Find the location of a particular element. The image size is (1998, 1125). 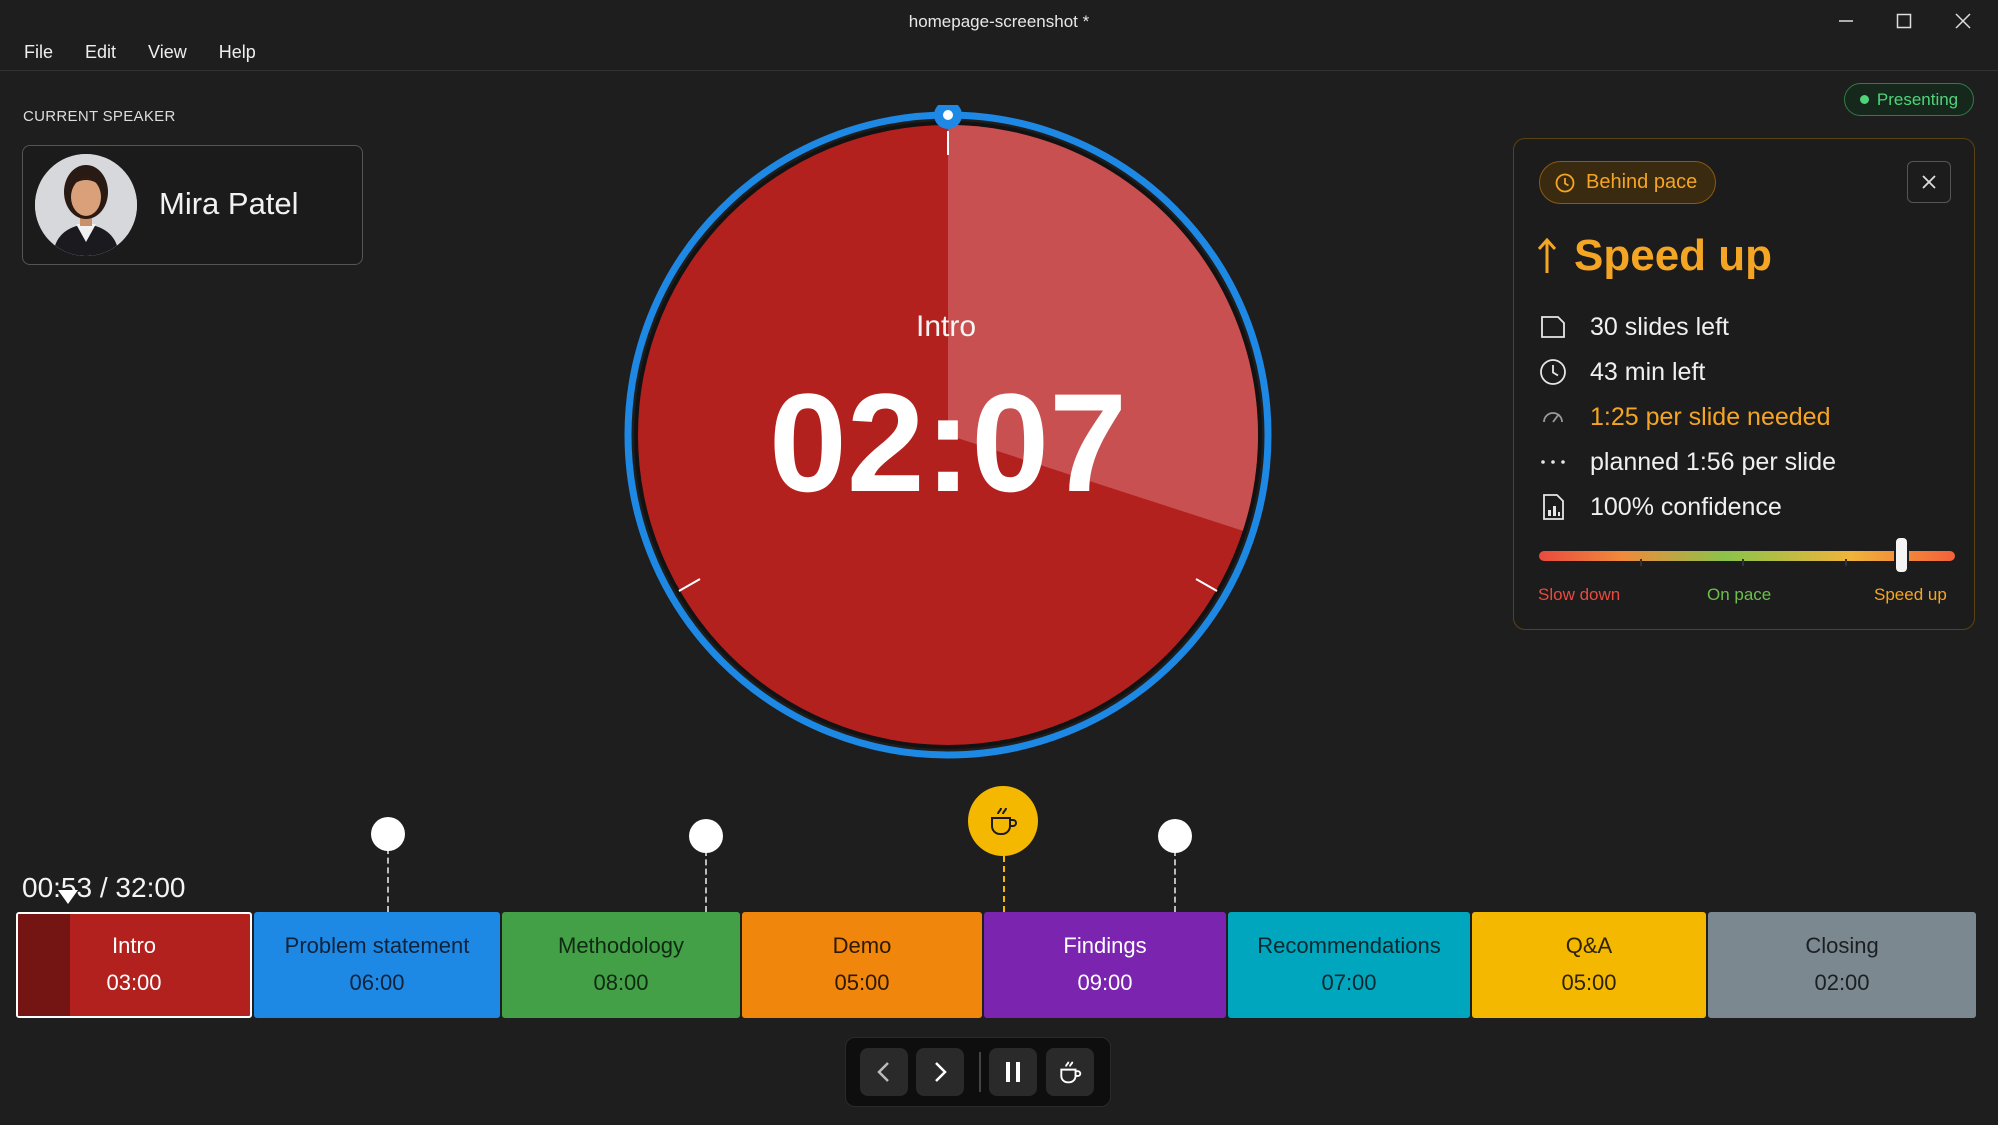

playback-controls is located at coordinates (978, 1072).